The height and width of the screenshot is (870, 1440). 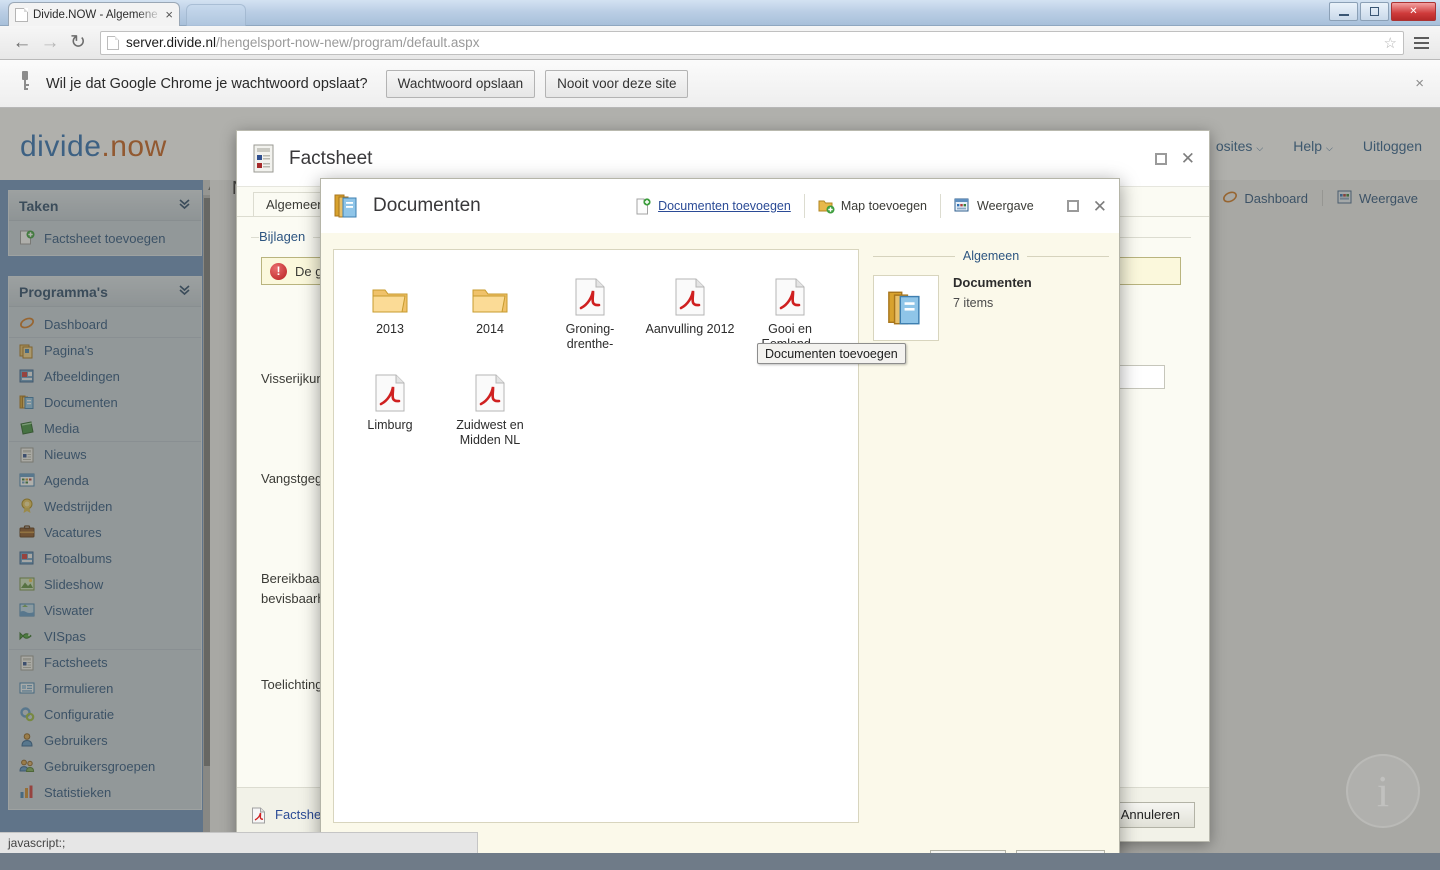 What do you see at coordinates (1374, 11) in the screenshot?
I see `restore-button` at bounding box center [1374, 11].